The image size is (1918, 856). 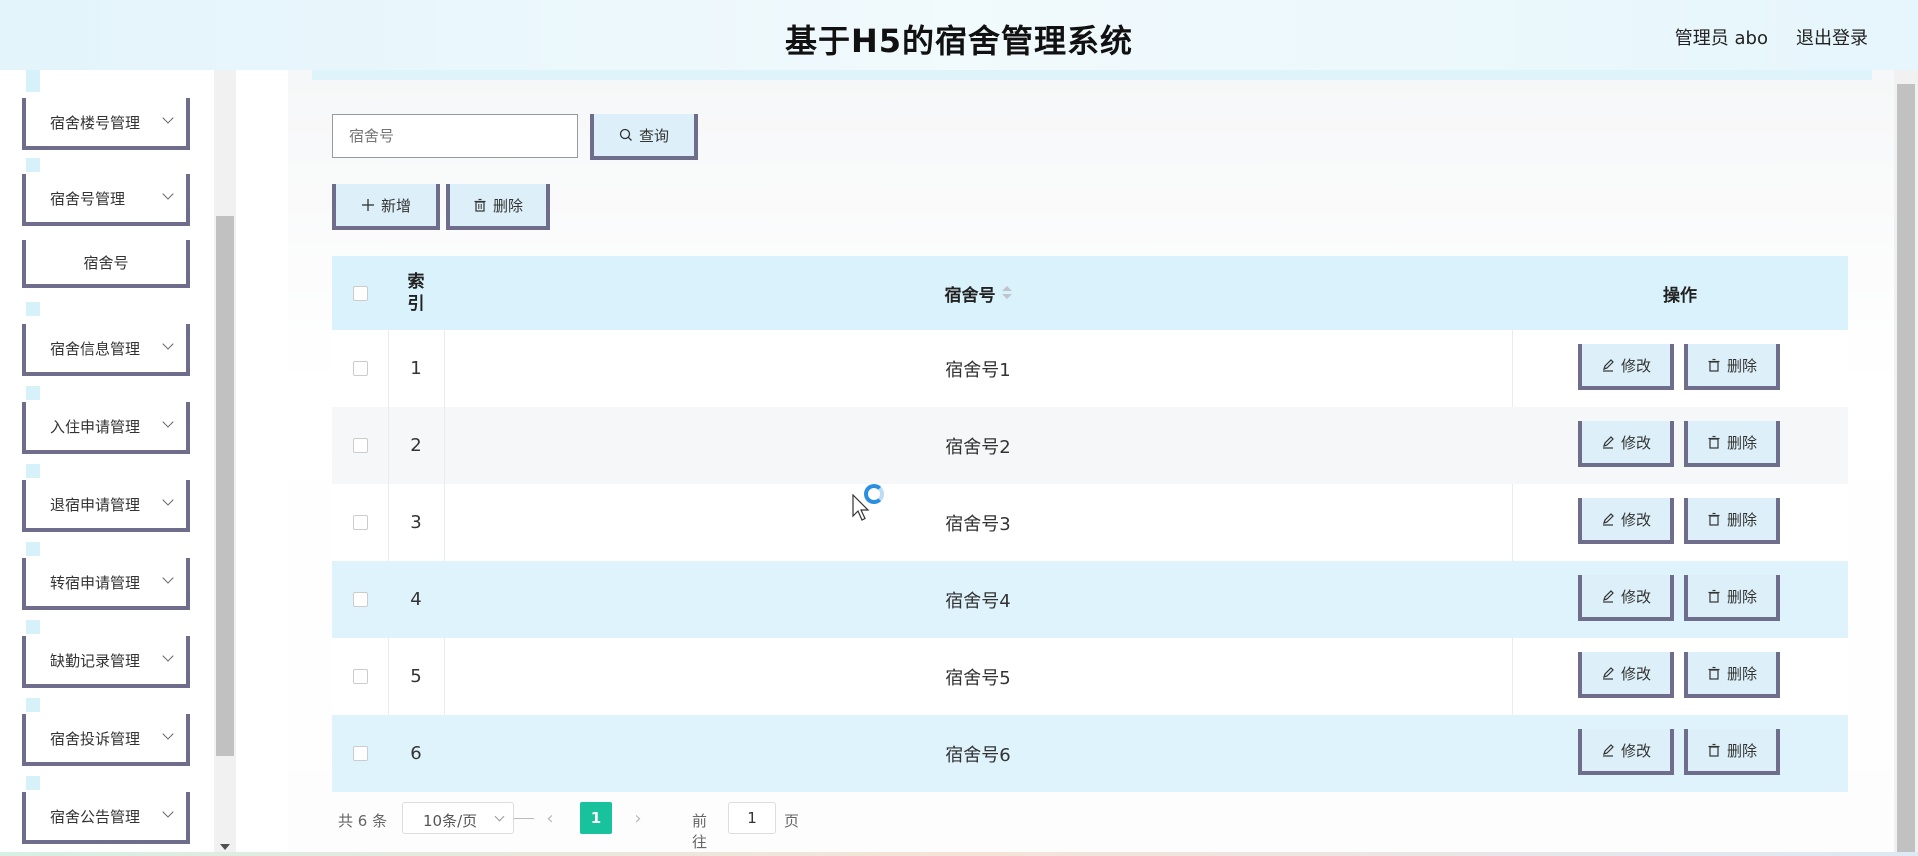 What do you see at coordinates (416, 599) in the screenshot?
I see `row-index: 4` at bounding box center [416, 599].